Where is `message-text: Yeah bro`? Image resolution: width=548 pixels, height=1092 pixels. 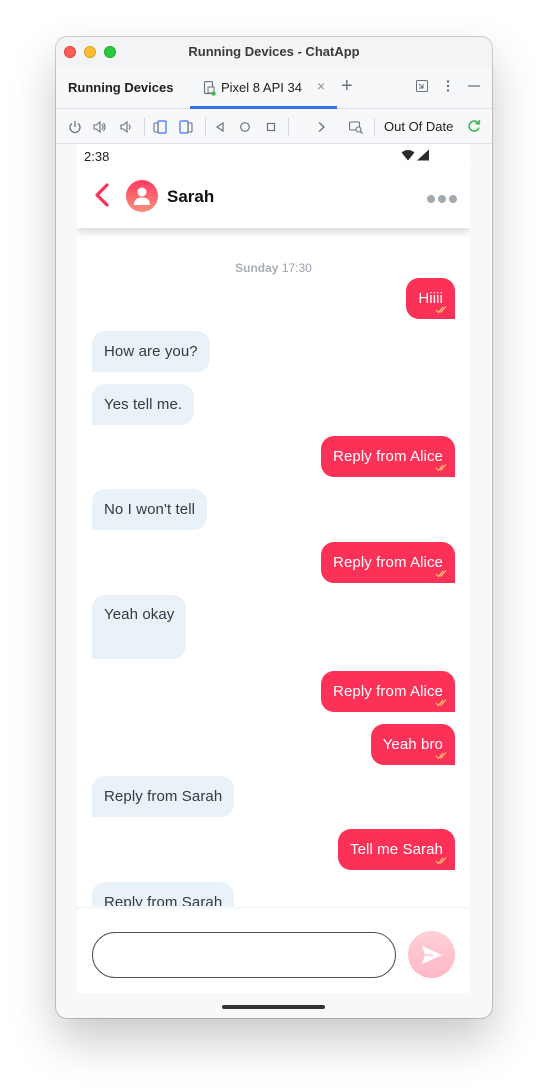 message-text: Yeah bro is located at coordinates (412, 744).